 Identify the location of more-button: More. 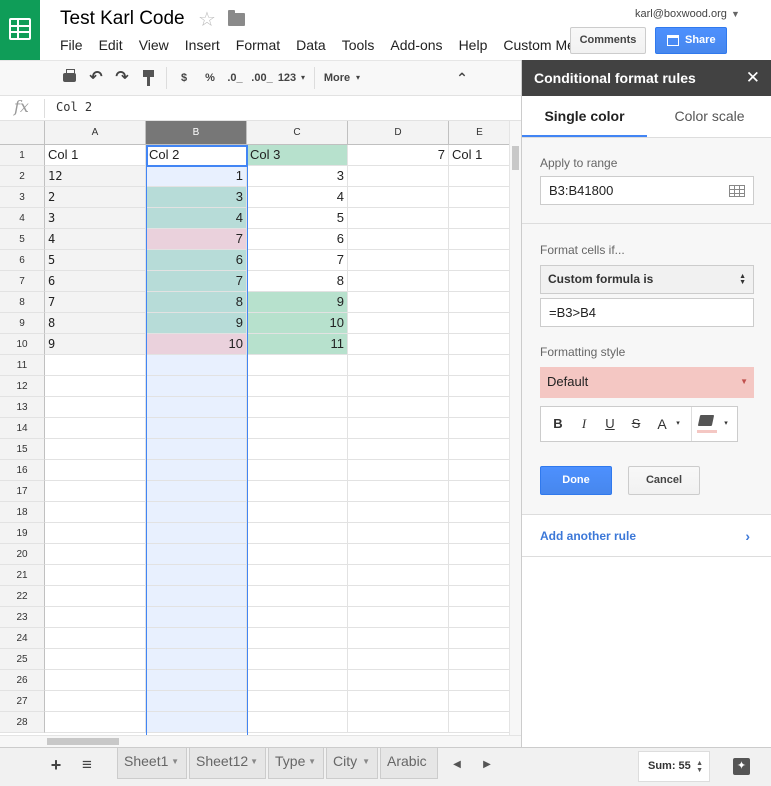
(337, 78).